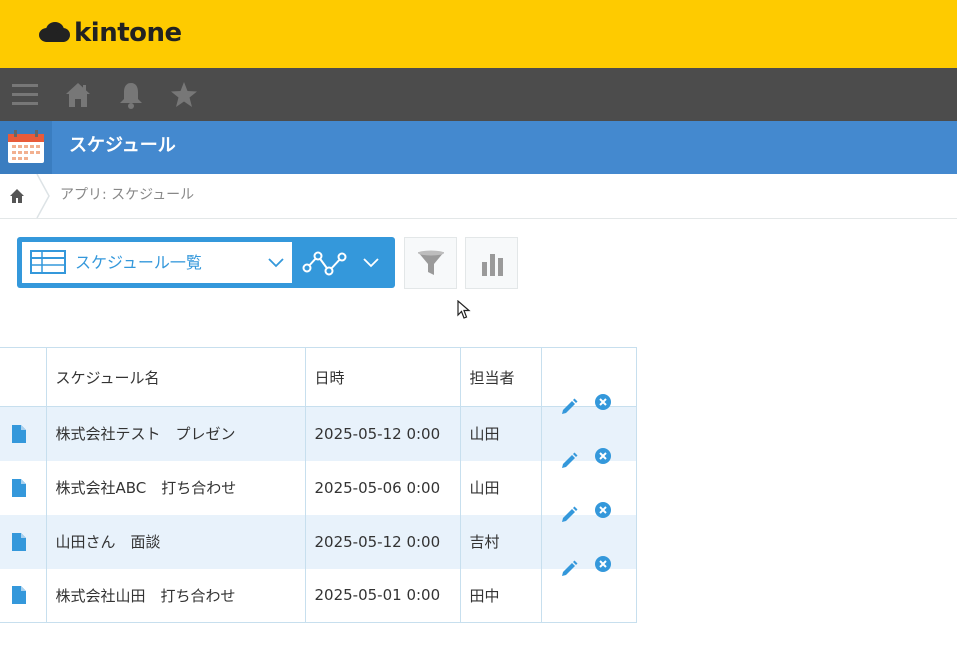 The width and height of the screenshot is (957, 658). What do you see at coordinates (176, 487) in the screenshot?
I see `cell-schedule-name: 株式会社ABC 打ち合わせ` at bounding box center [176, 487].